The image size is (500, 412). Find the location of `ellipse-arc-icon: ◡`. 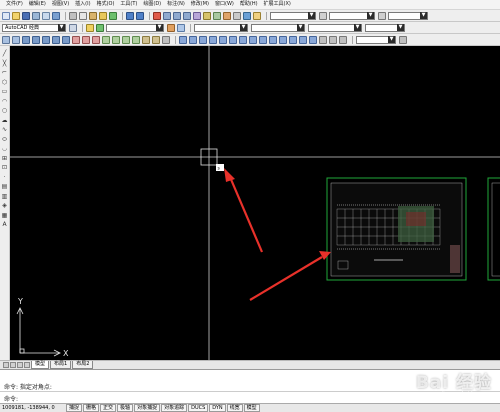

ellipse-arc-icon: ◡ is located at coordinates (4, 148).